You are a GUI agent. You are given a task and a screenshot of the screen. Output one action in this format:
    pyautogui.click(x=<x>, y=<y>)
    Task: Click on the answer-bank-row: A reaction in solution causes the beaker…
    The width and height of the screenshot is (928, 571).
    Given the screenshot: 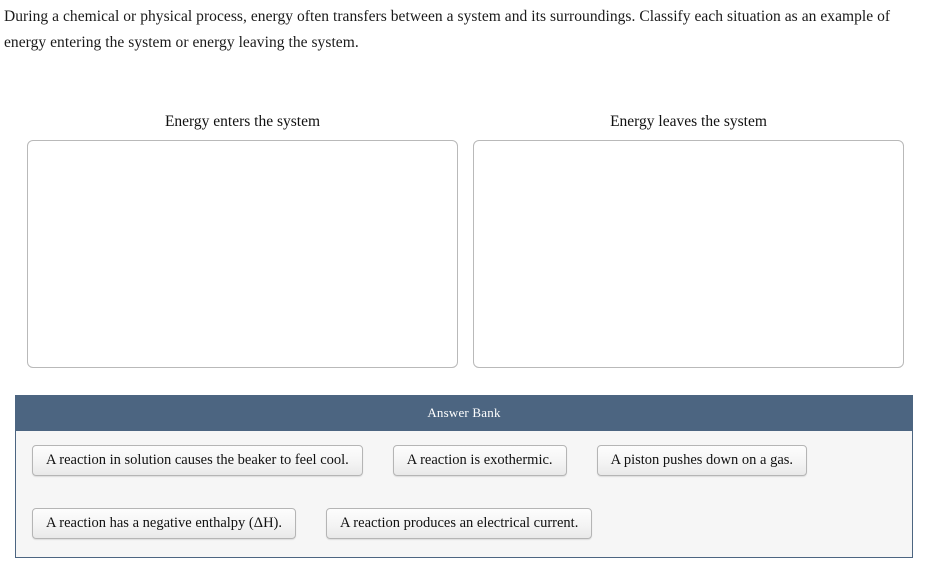 What is the action you would take?
    pyautogui.click(x=464, y=460)
    